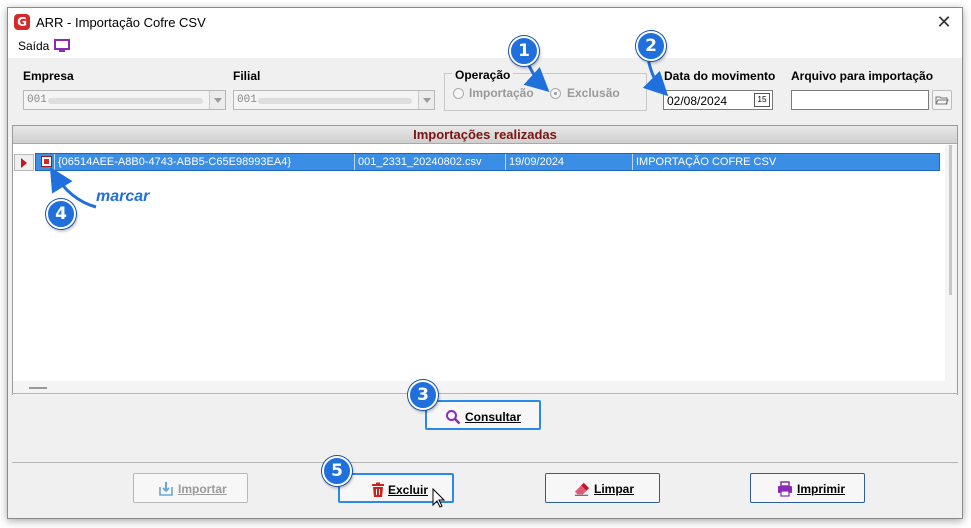 Image resolution: width=971 pixels, height=528 pixels. I want to click on filial-select: 001, so click(334, 100).